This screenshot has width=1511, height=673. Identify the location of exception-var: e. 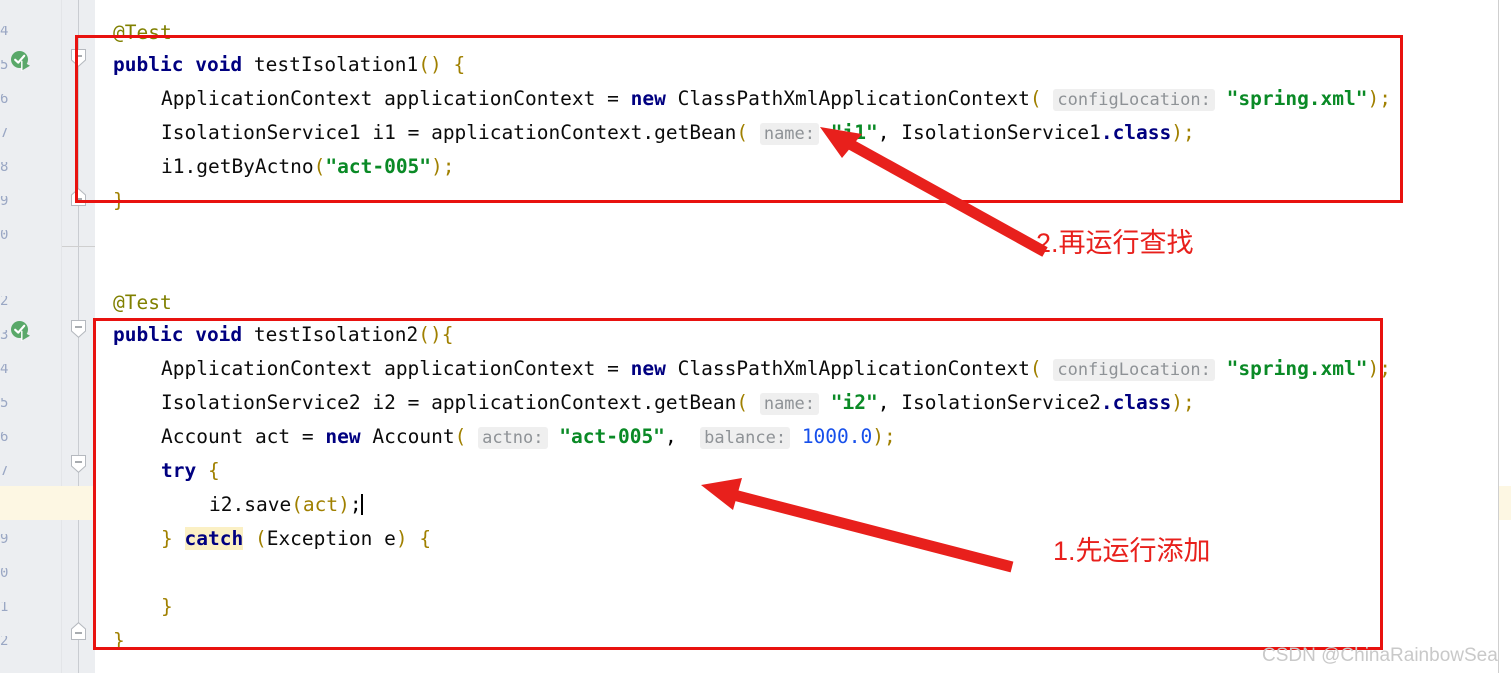
(390, 538).